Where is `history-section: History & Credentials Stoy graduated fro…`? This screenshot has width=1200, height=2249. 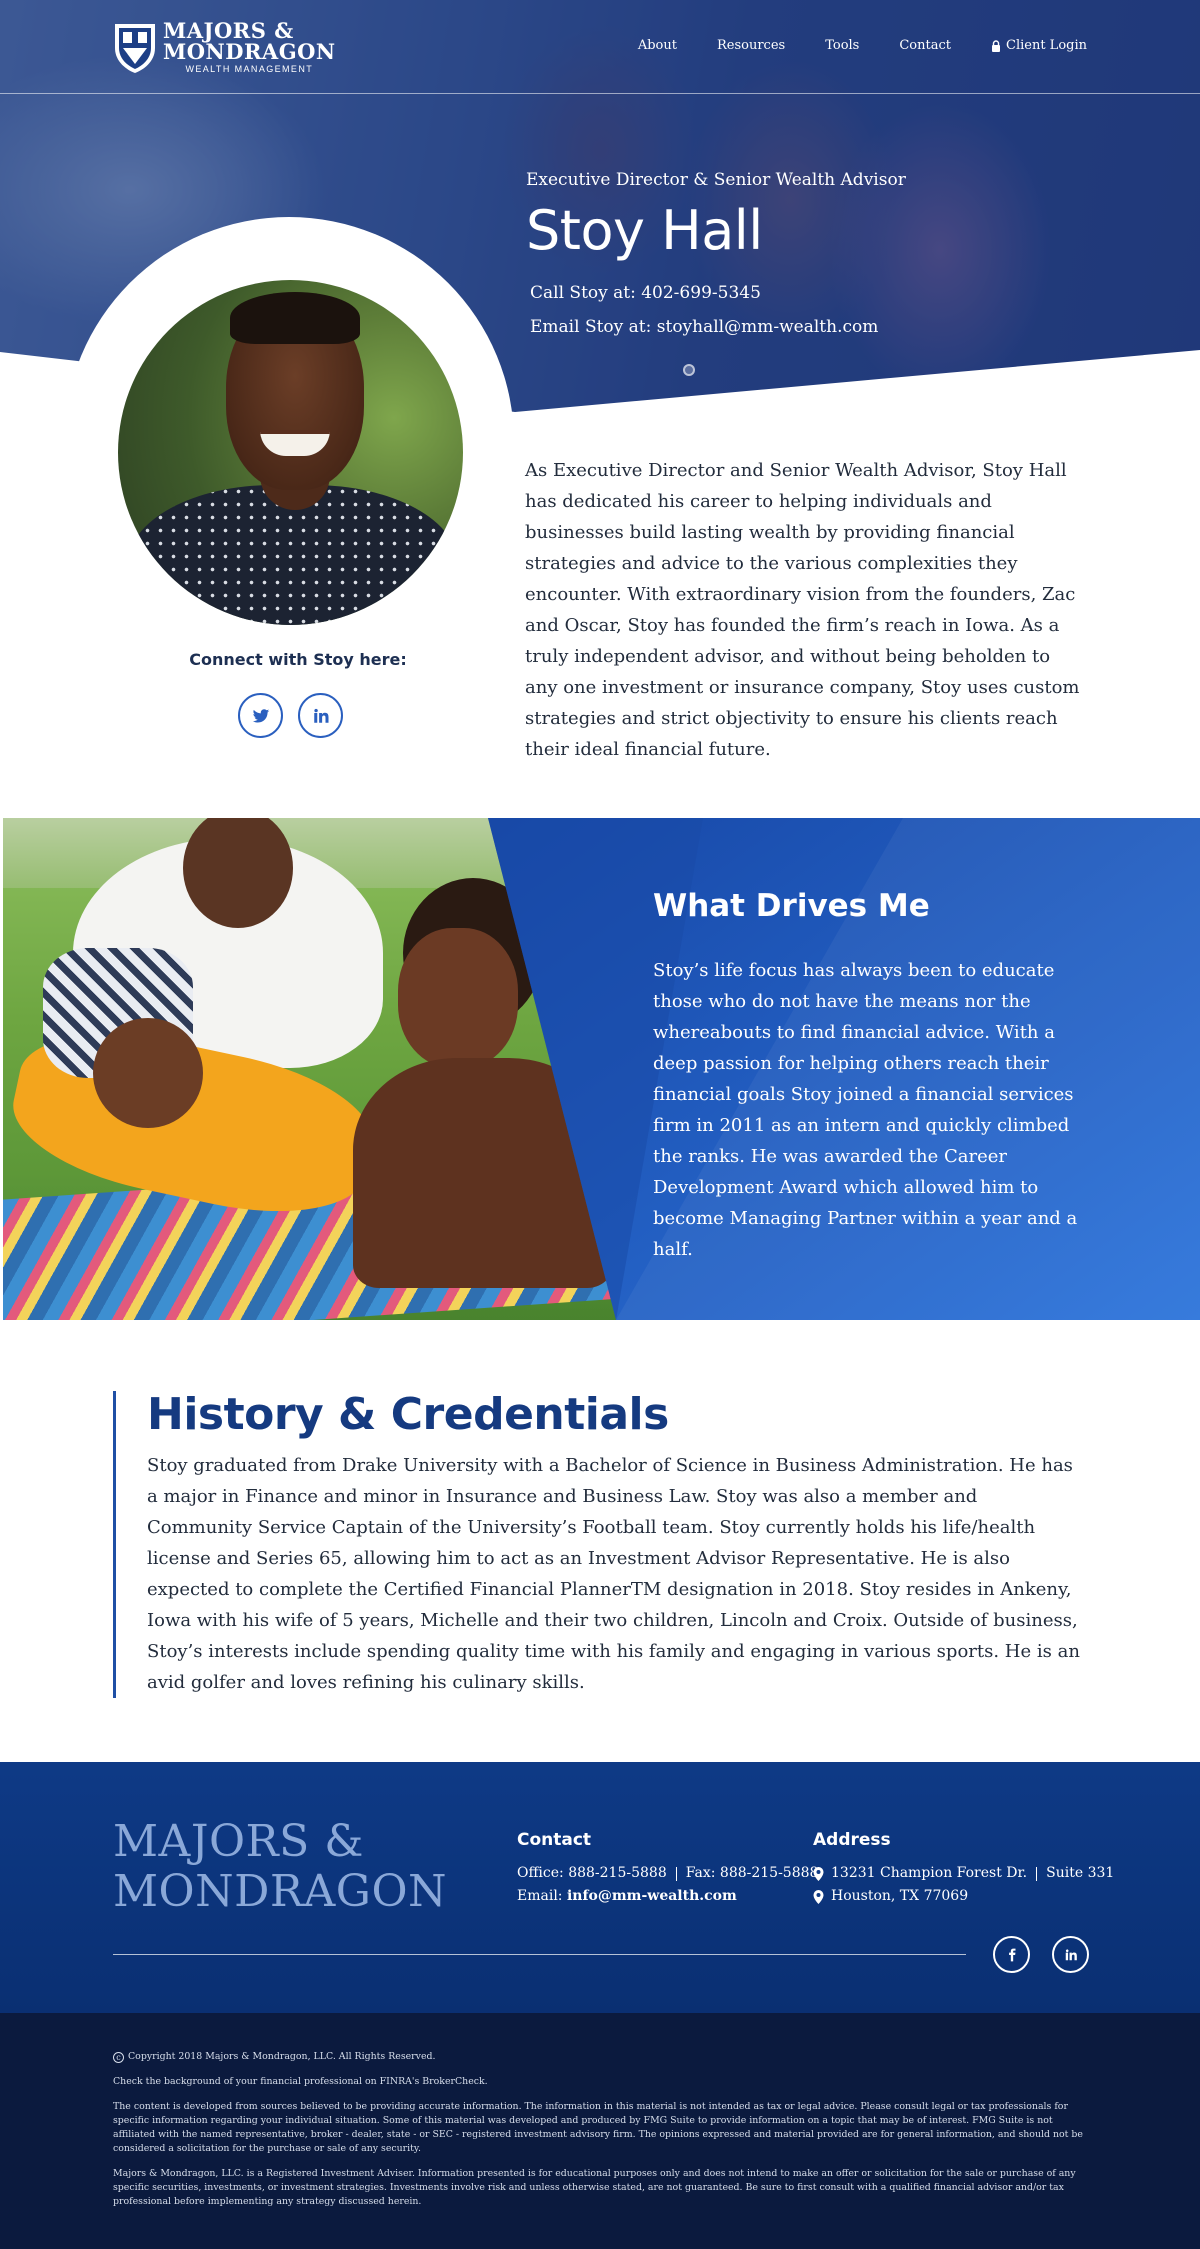
history-section: History & Credentials Stoy graduated fro… is located at coordinates (600, 1543).